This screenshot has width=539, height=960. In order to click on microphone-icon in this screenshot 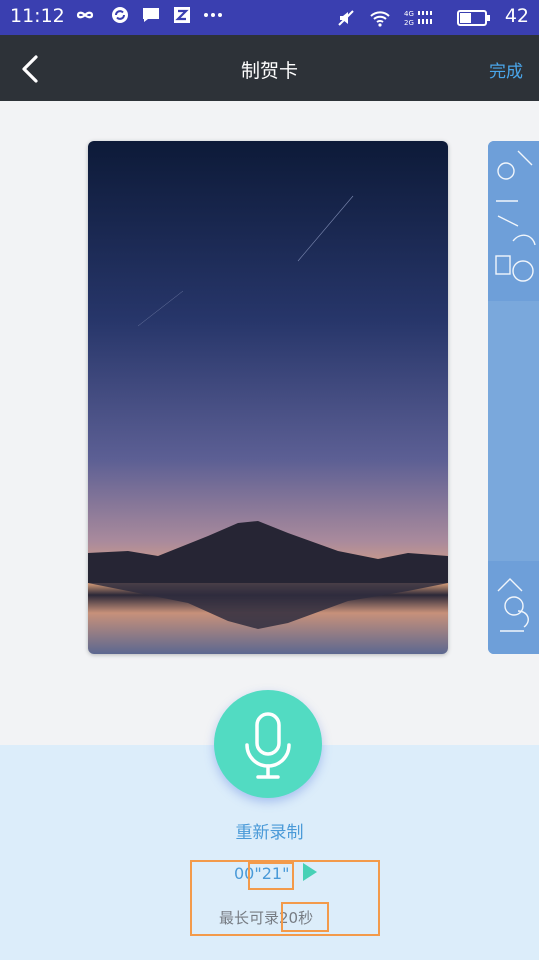, I will do `click(268, 745)`.